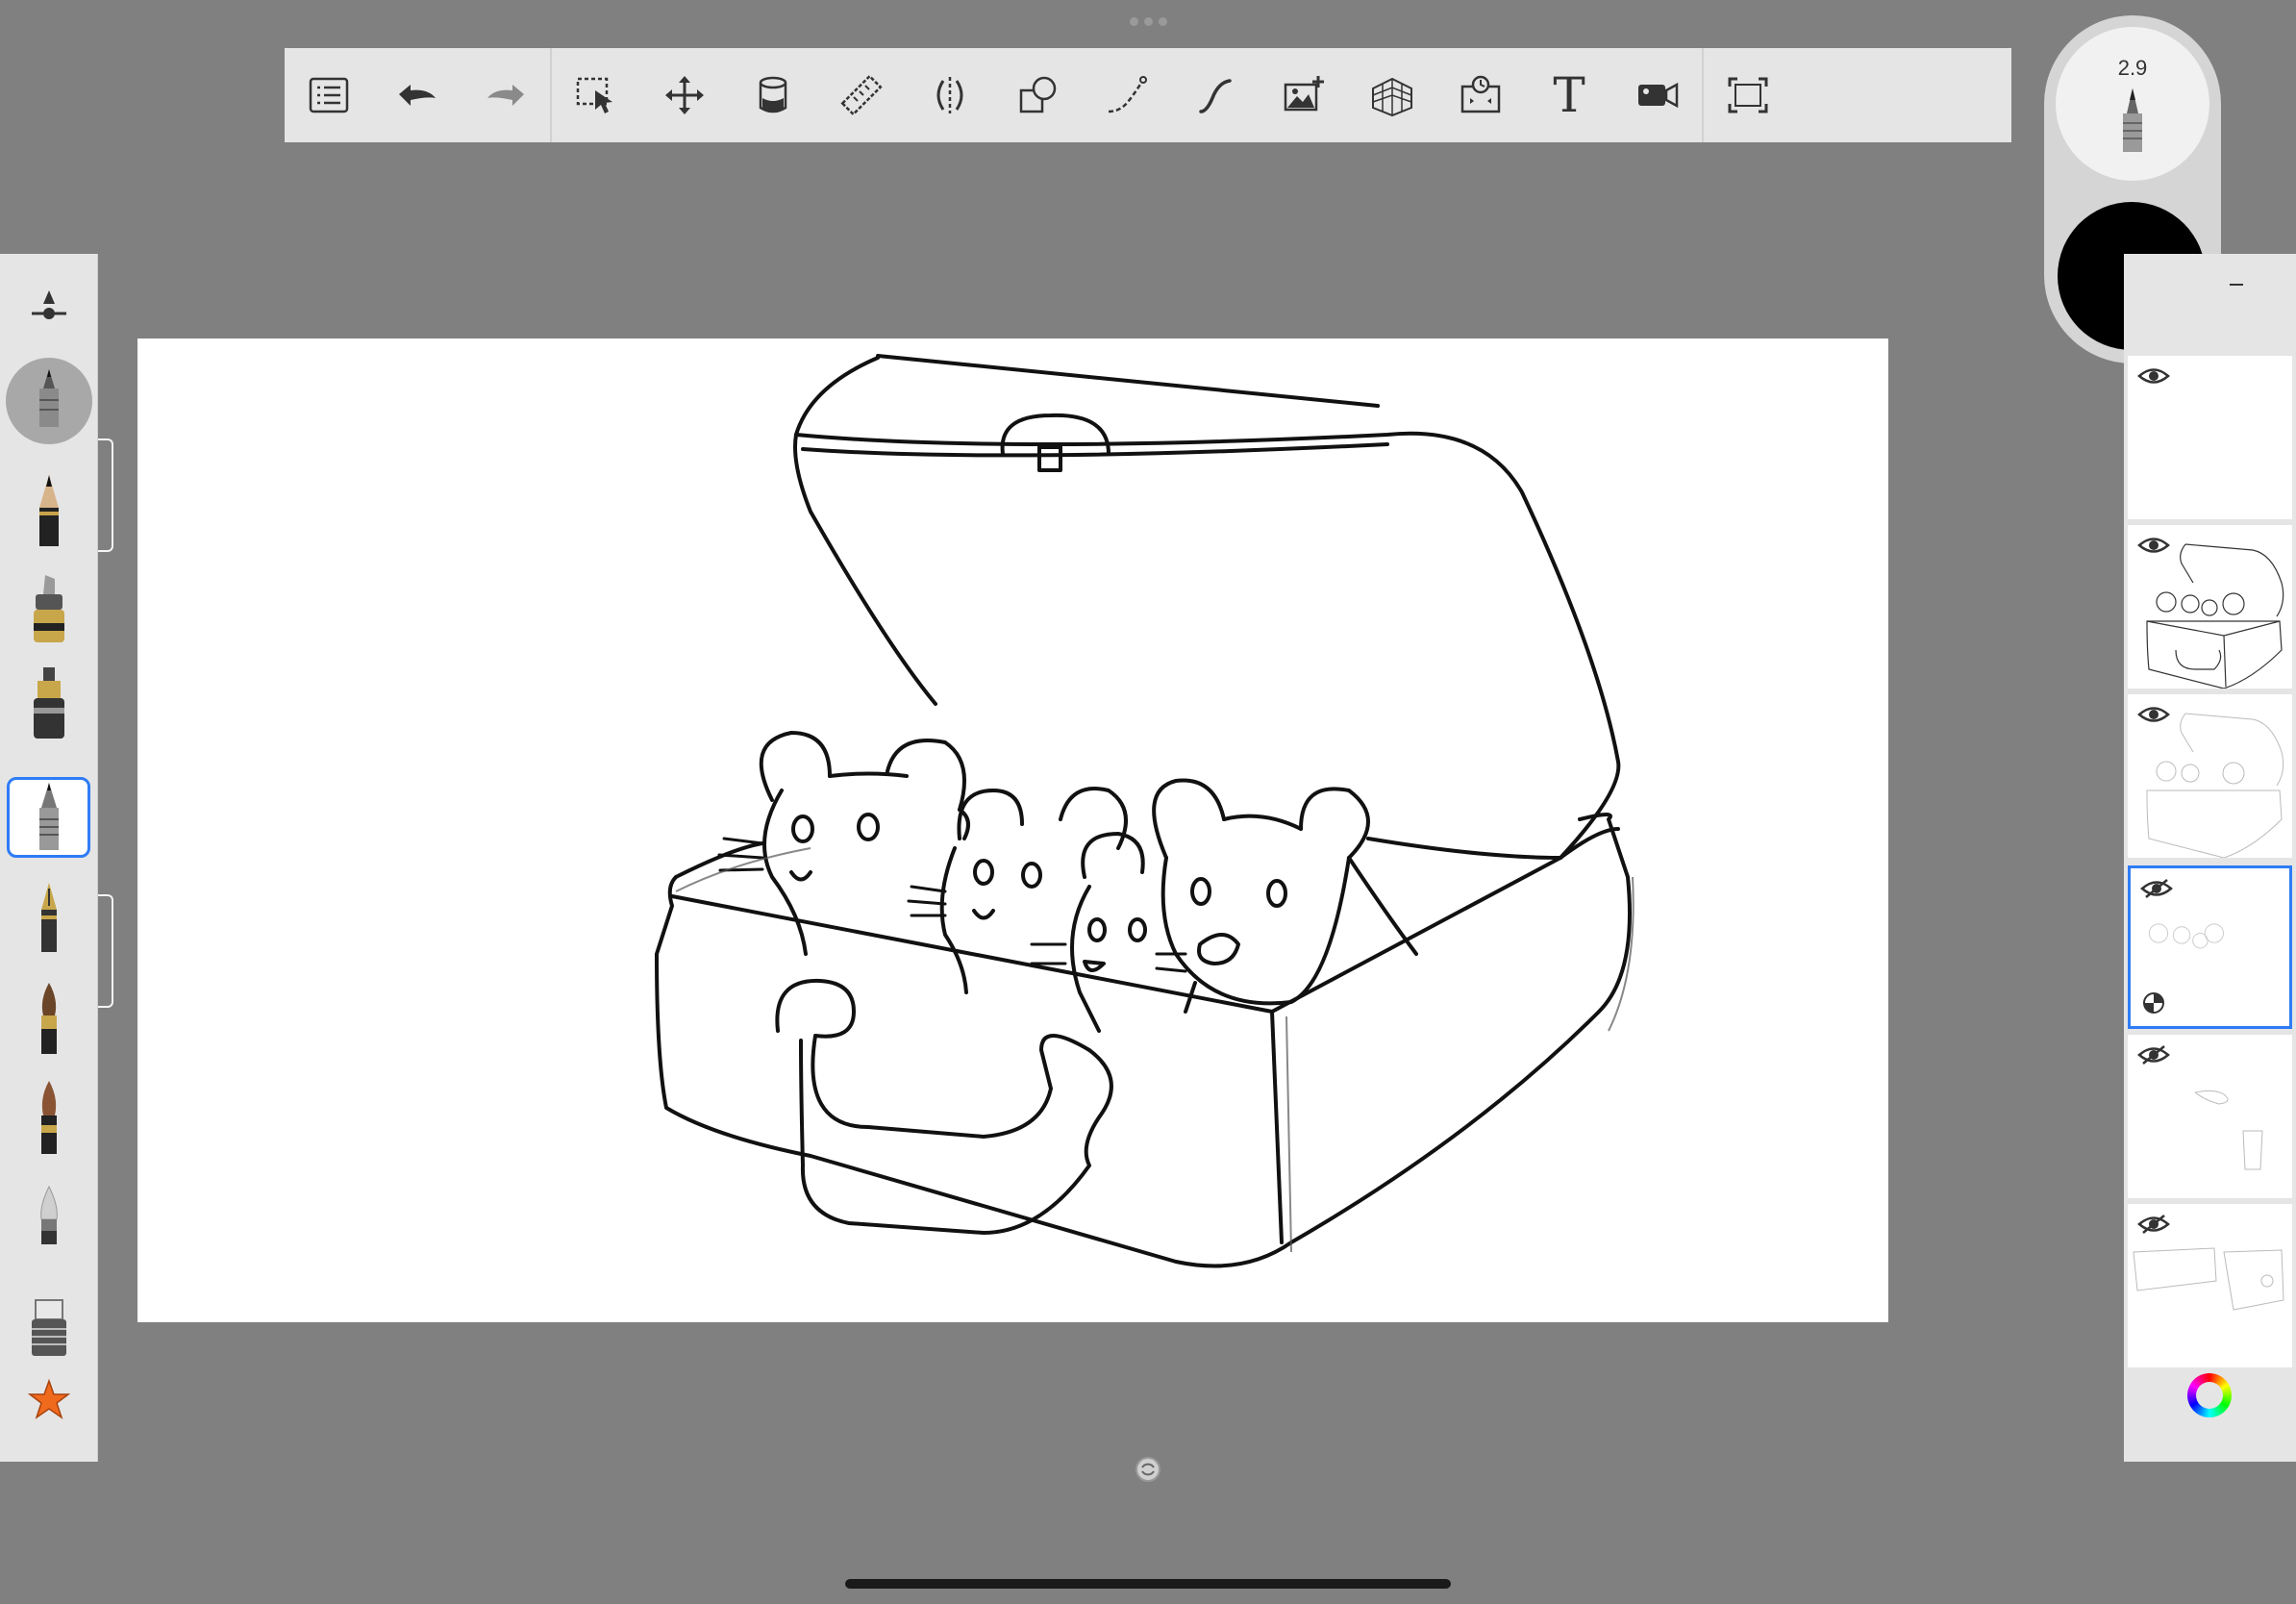 Image resolution: width=2296 pixels, height=1604 pixels. Describe the element at coordinates (2230, 284) in the screenshot. I see `layer-menu-icon` at that location.